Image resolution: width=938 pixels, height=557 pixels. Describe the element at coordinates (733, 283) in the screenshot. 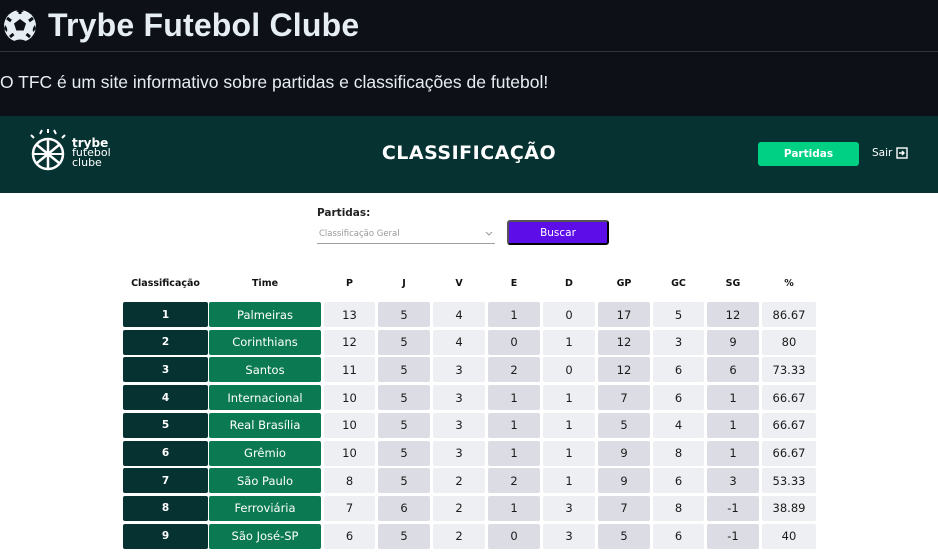

I see `column-header-goal-diff: SG` at that location.